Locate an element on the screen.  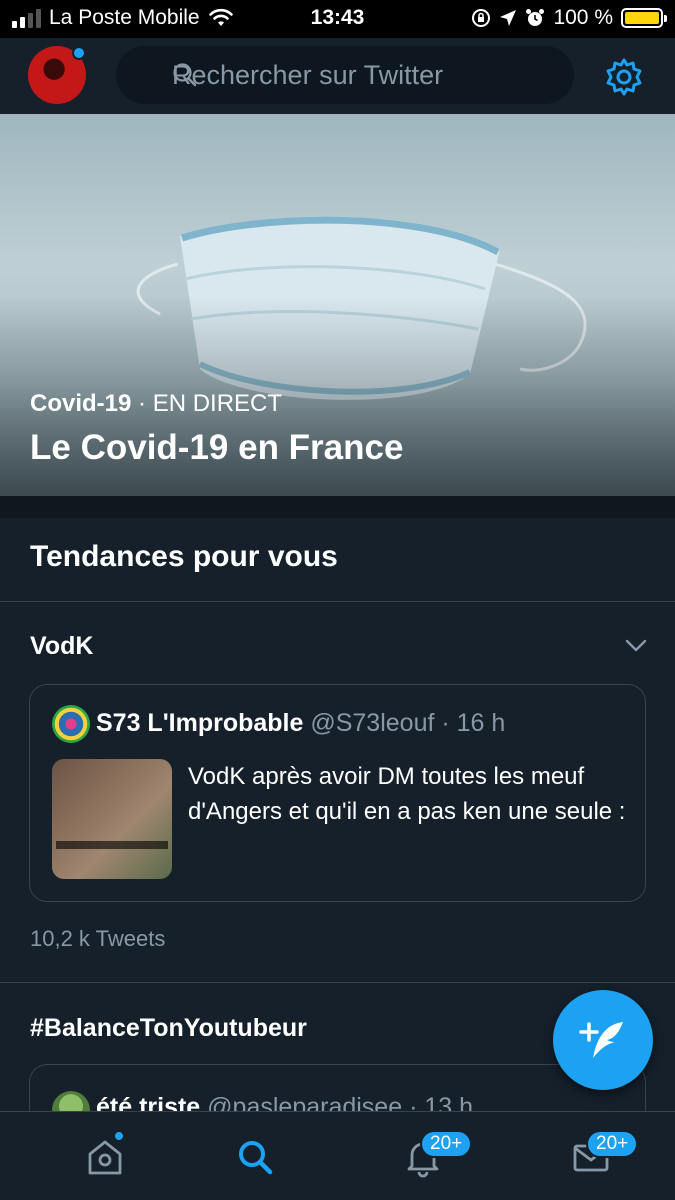
tab-home is located at coordinates (104, 1156).